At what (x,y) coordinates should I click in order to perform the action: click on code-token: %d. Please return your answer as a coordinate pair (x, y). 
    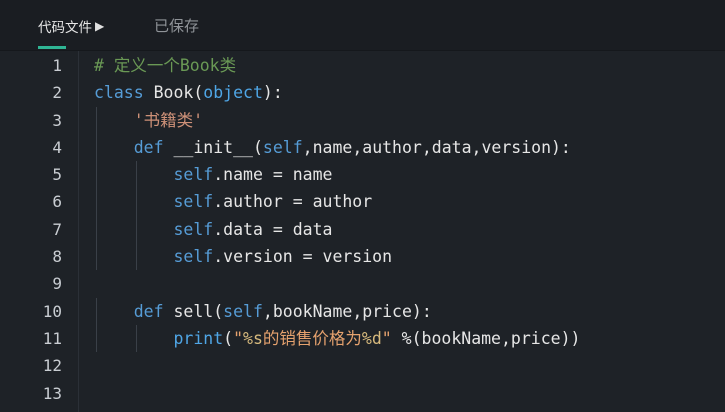
    Looking at the image, I should click on (371, 338).